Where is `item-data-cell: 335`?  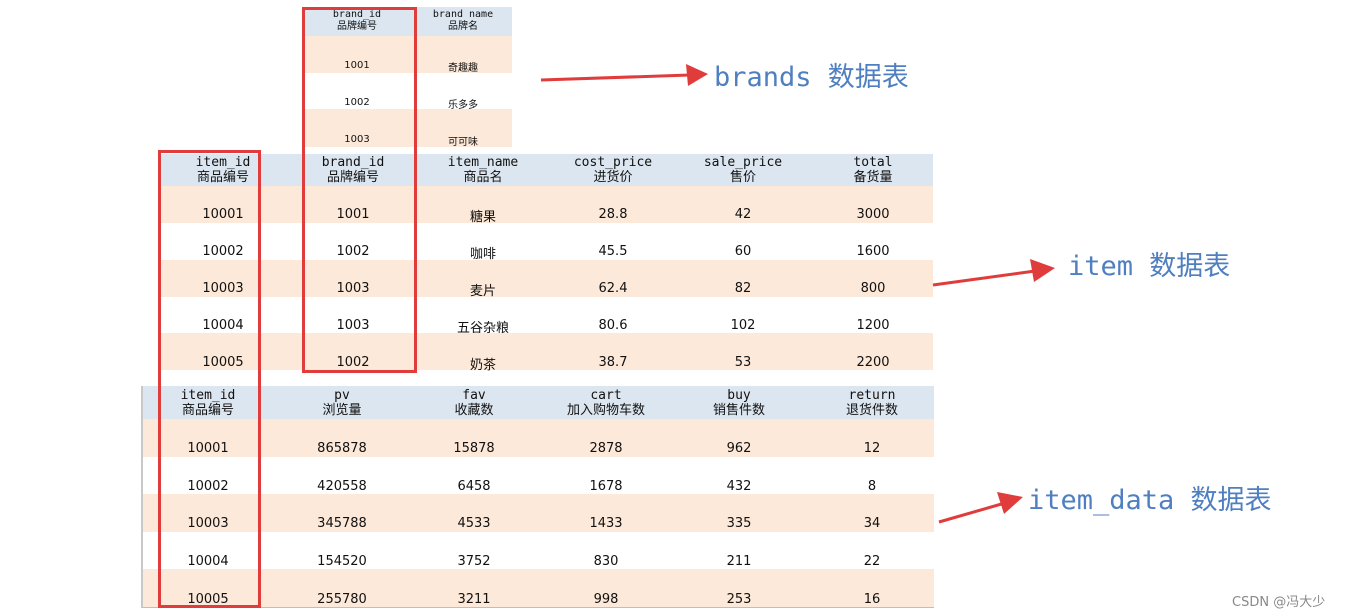
item-data-cell: 335 is located at coordinates (739, 523).